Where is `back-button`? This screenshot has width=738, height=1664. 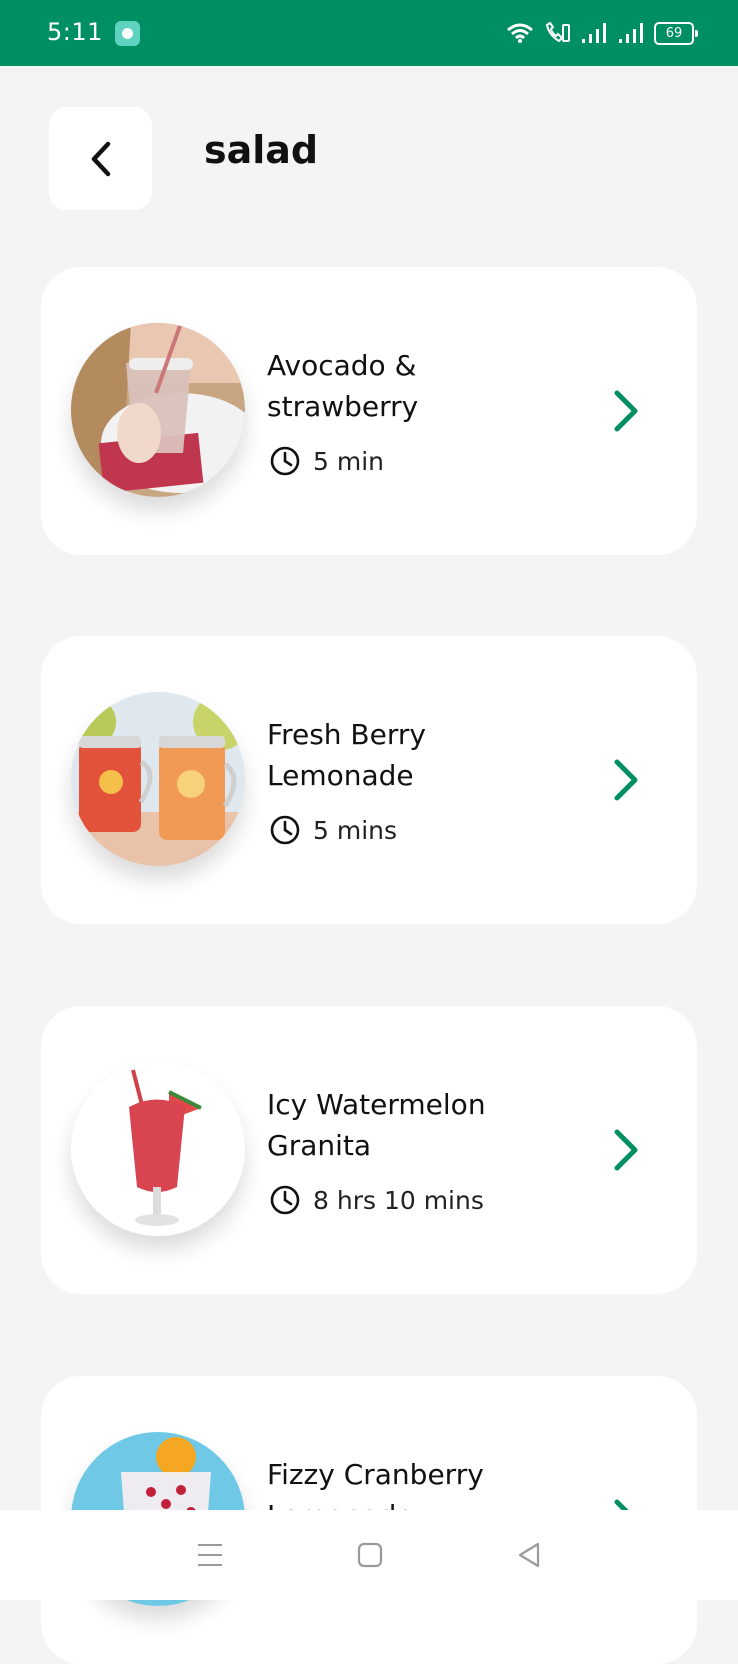
back-button is located at coordinates (100, 158).